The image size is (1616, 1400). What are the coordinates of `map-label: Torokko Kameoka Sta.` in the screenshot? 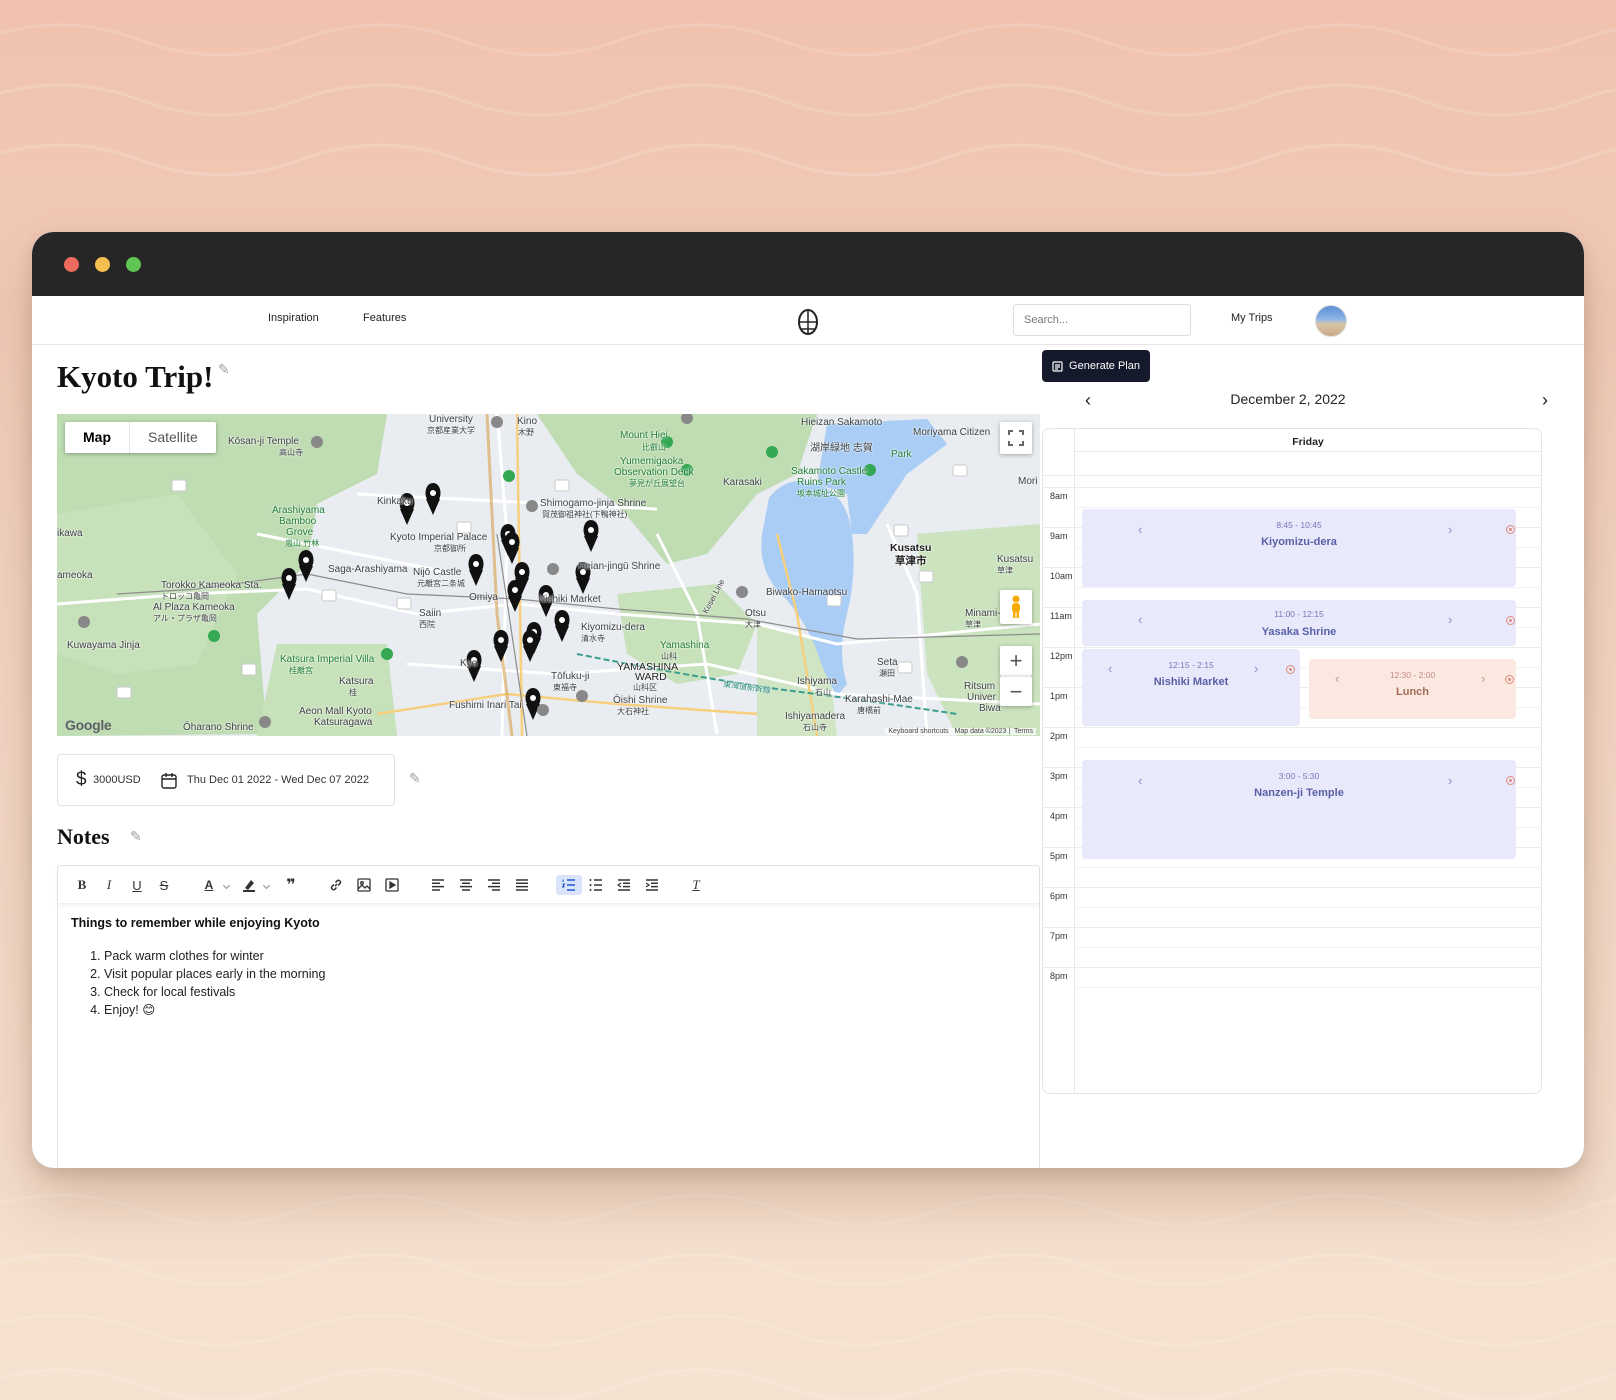 It's located at (211, 585).